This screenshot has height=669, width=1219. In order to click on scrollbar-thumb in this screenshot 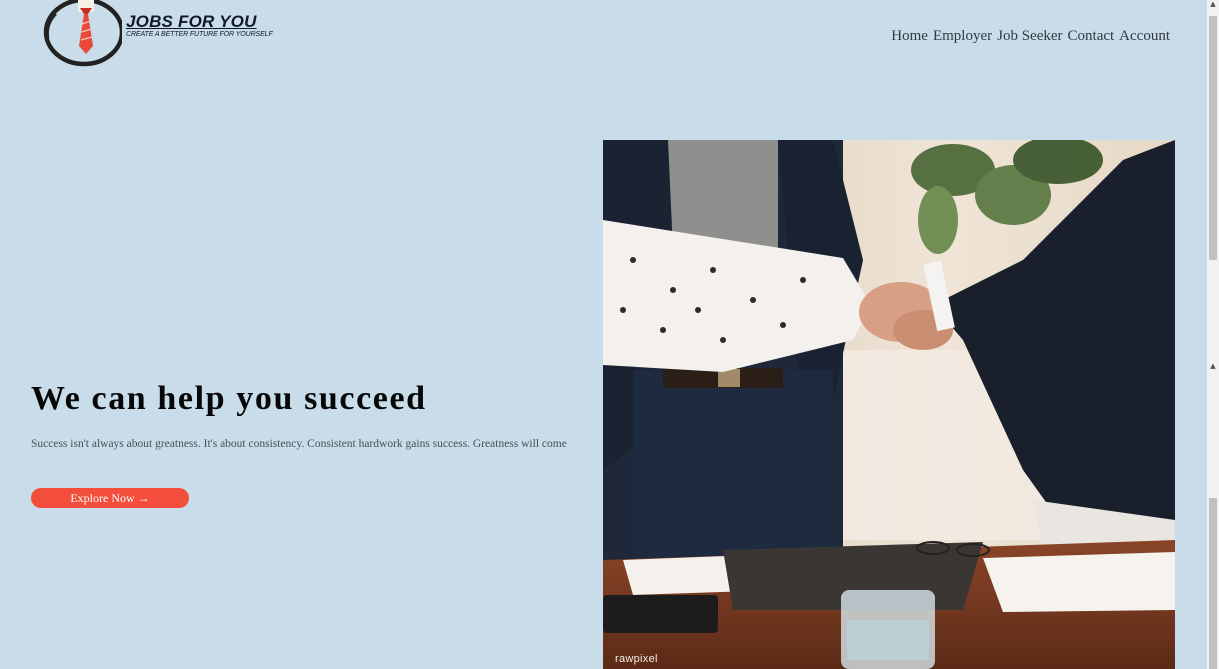, I will do `click(1213, 138)`.